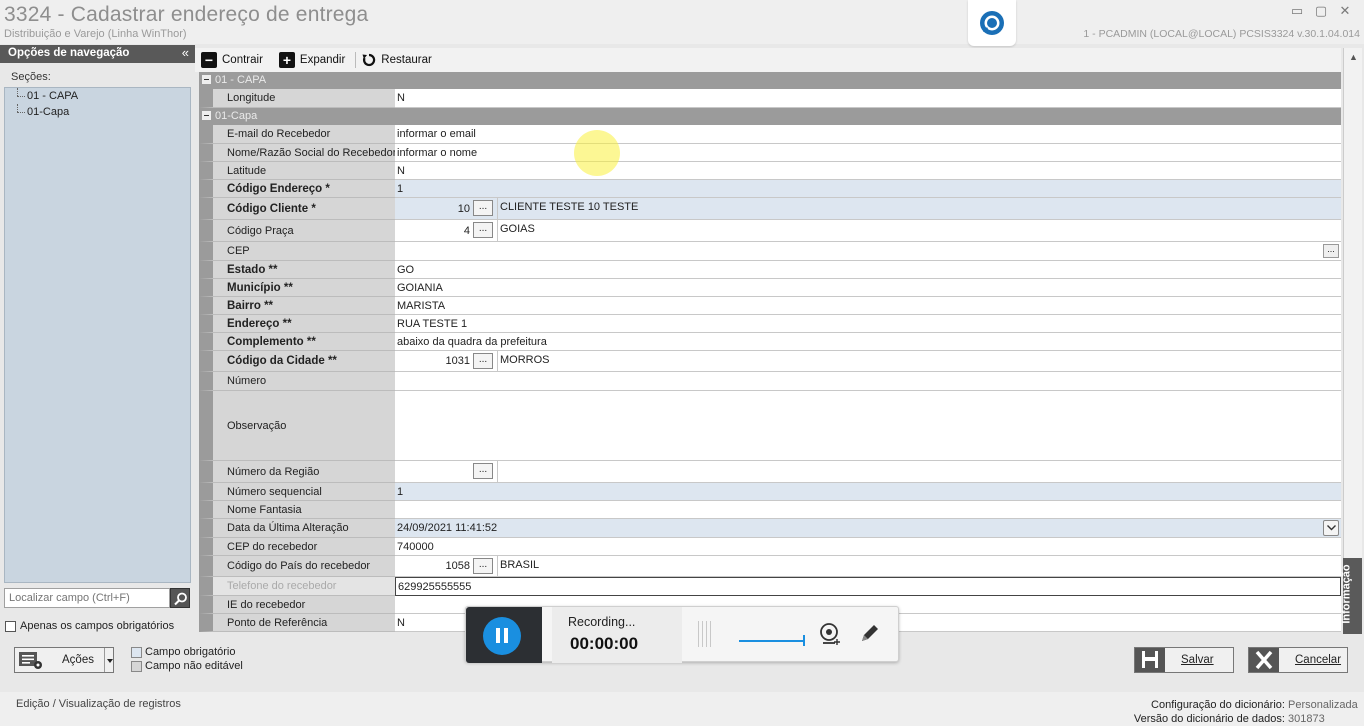 This screenshot has height=726, width=1364. Describe the element at coordinates (136, 652) in the screenshot. I see `required-swatch` at that location.